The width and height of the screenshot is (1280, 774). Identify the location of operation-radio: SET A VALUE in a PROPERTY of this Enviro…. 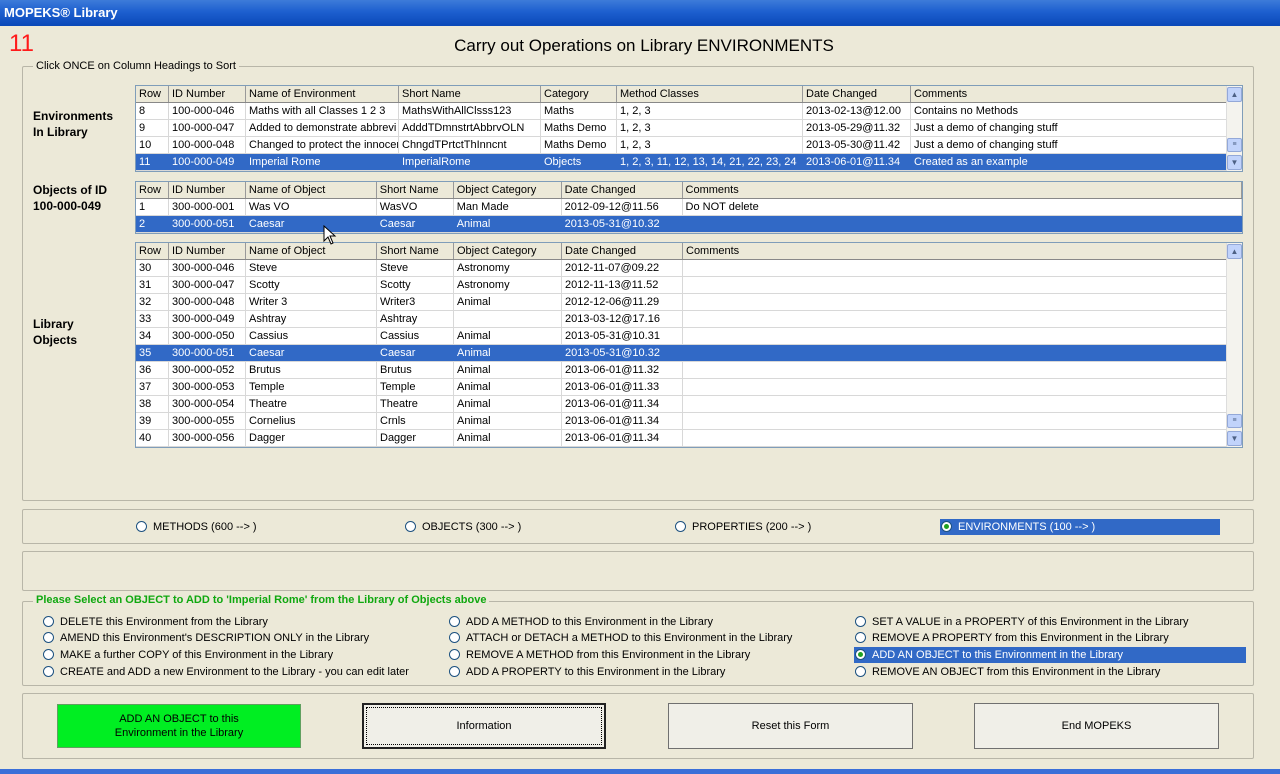
(1050, 622).